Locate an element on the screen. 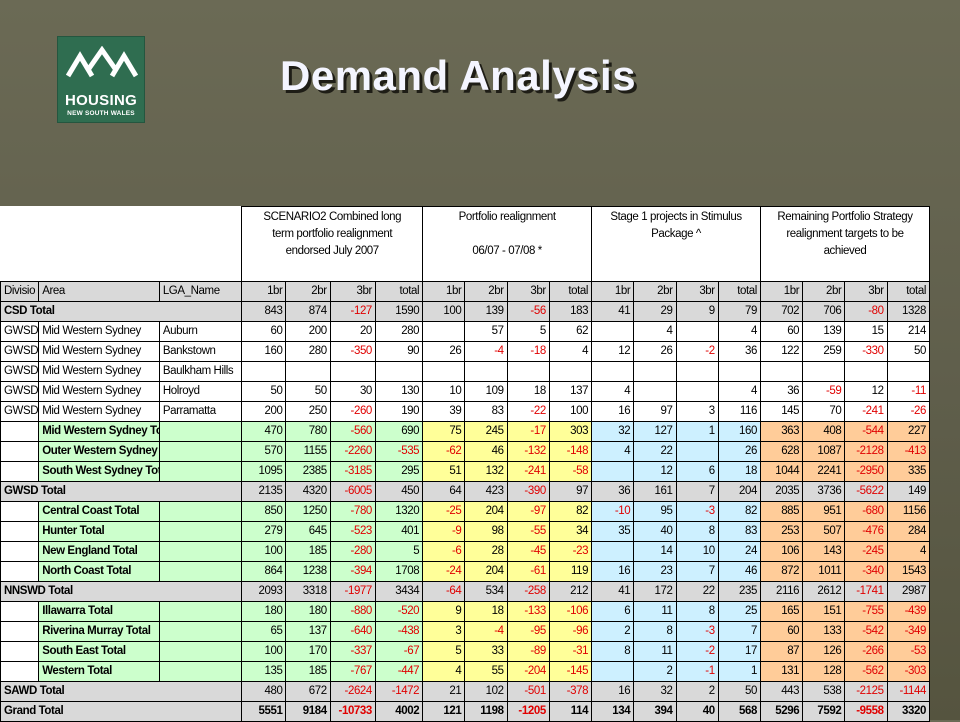 This screenshot has height=722, width=960. area-total-label: North Coast Total is located at coordinates (99, 571).